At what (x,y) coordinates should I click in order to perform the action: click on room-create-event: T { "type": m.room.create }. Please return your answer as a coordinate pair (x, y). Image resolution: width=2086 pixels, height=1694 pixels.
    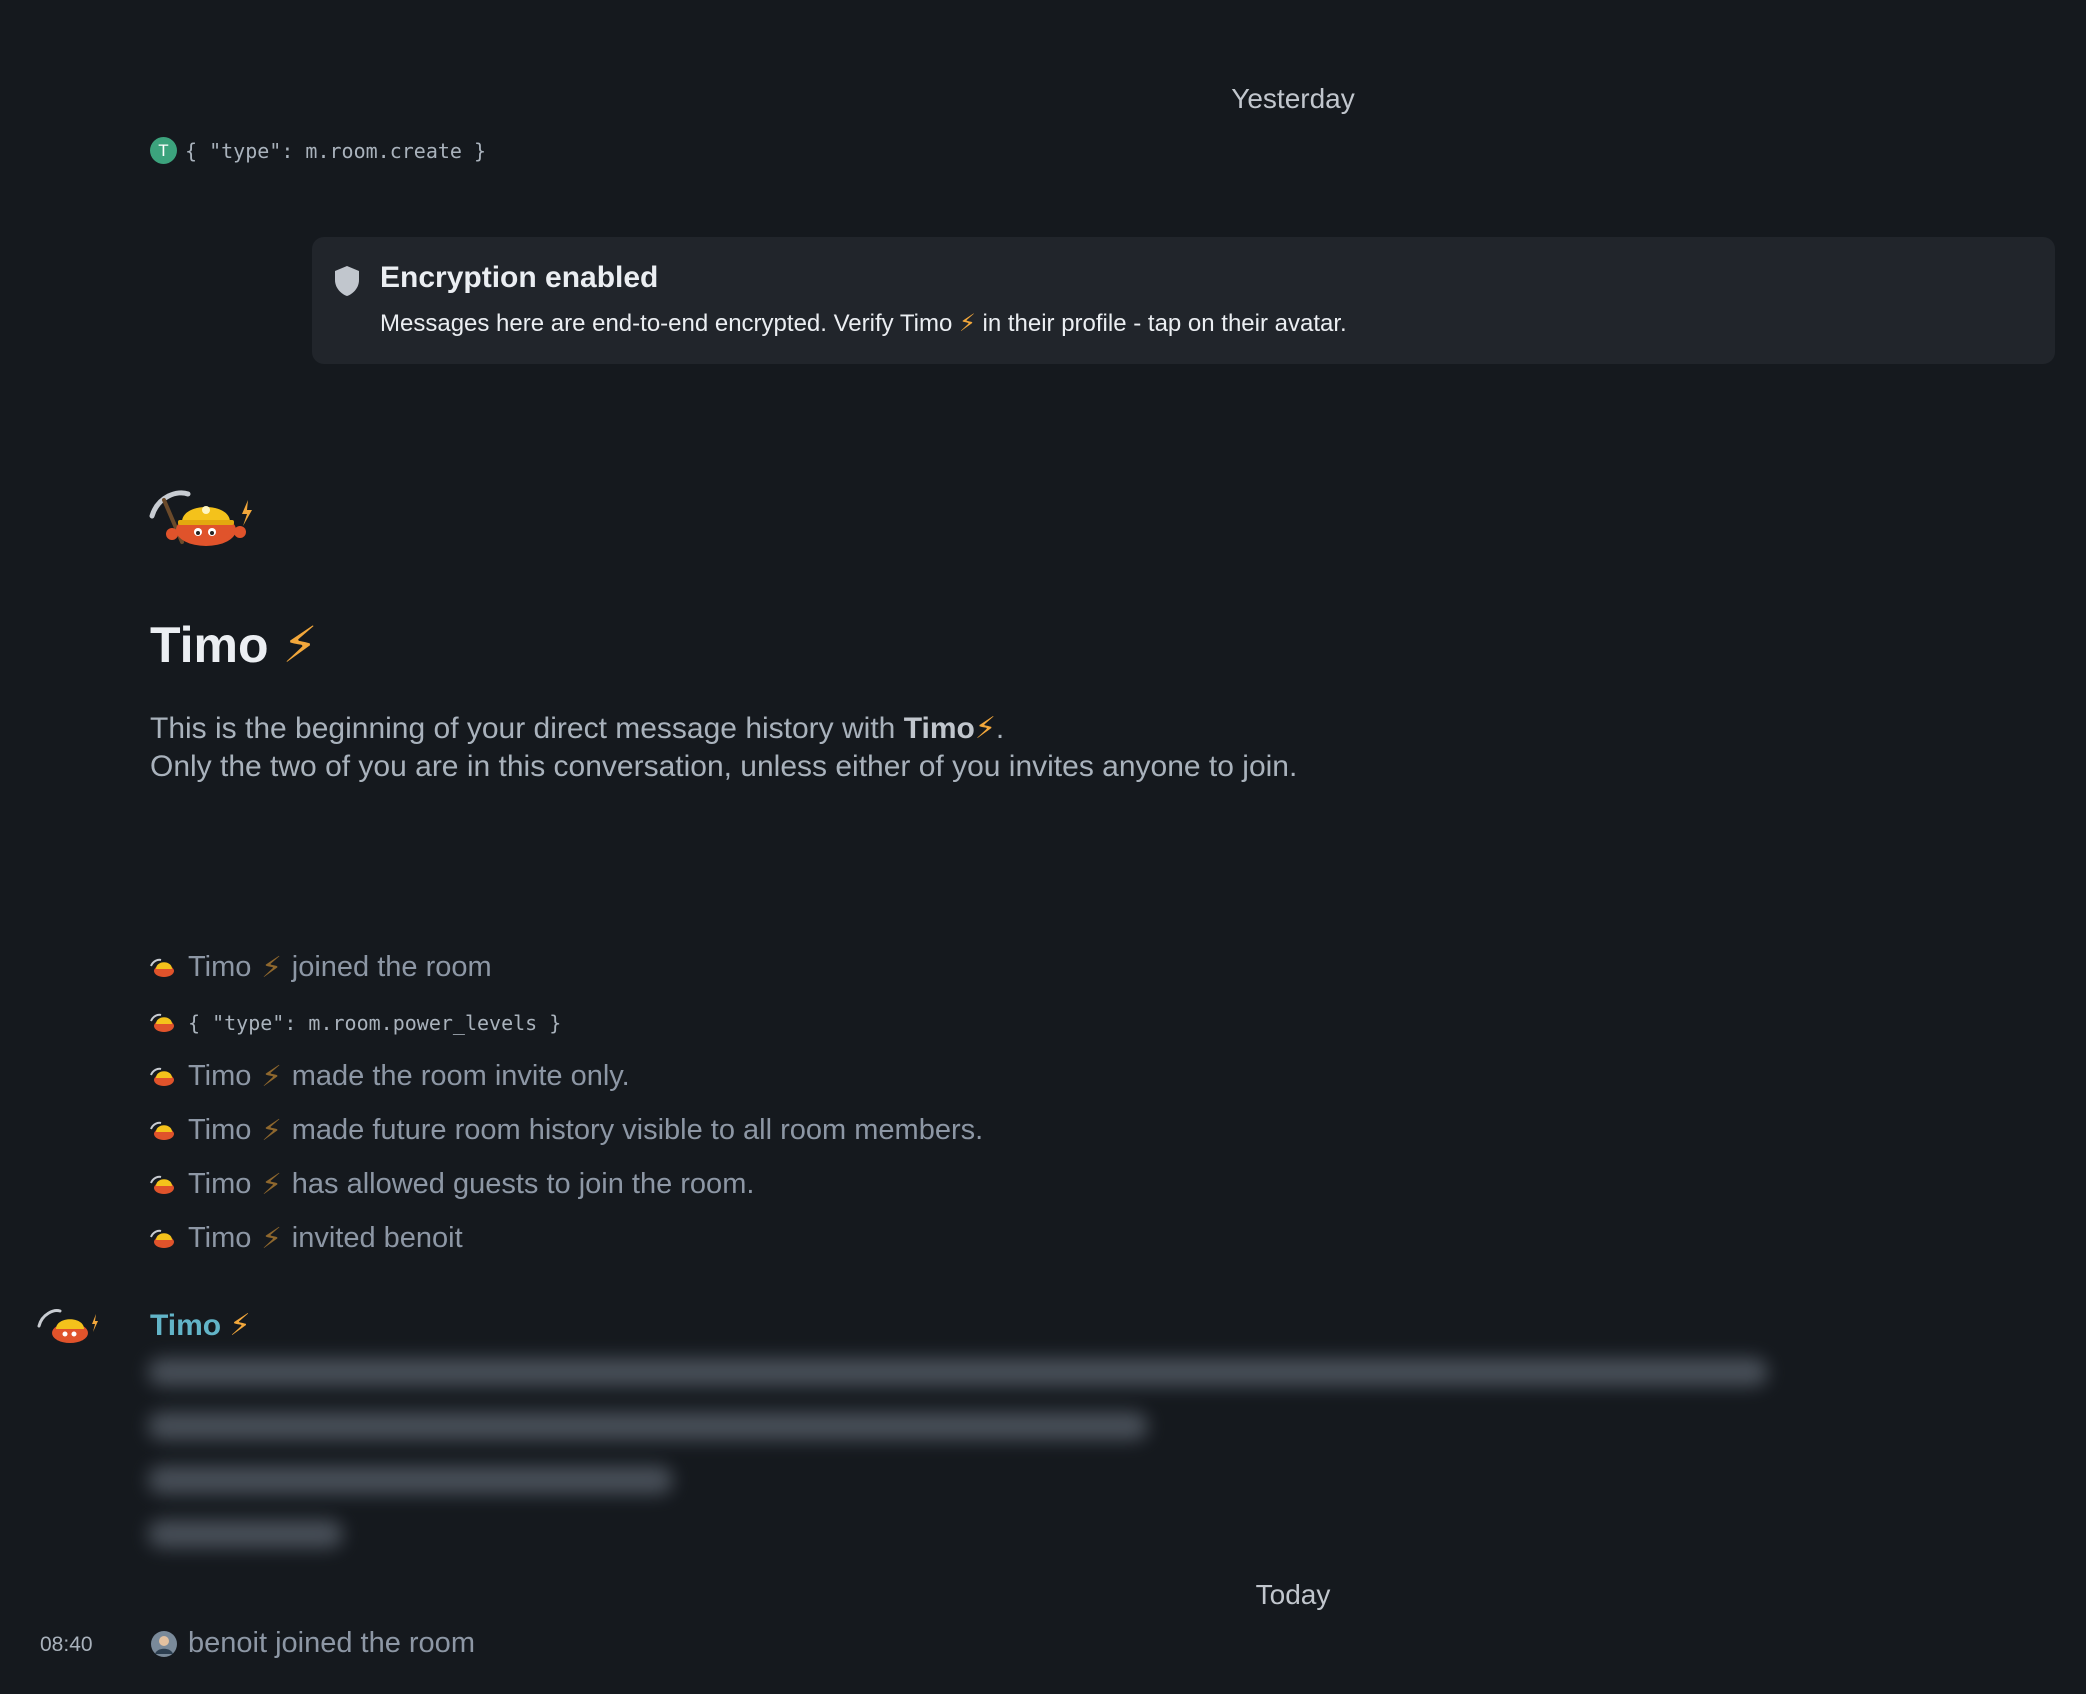
    Looking at the image, I should click on (318, 150).